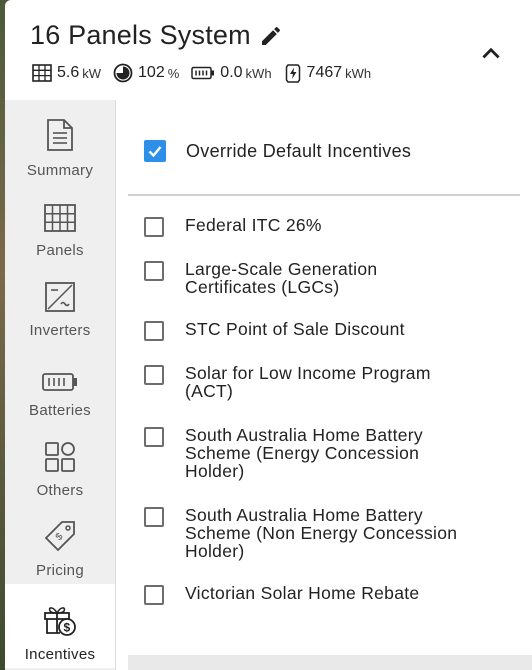  Describe the element at coordinates (292, 73) in the screenshot. I see `bolt-icon` at that location.